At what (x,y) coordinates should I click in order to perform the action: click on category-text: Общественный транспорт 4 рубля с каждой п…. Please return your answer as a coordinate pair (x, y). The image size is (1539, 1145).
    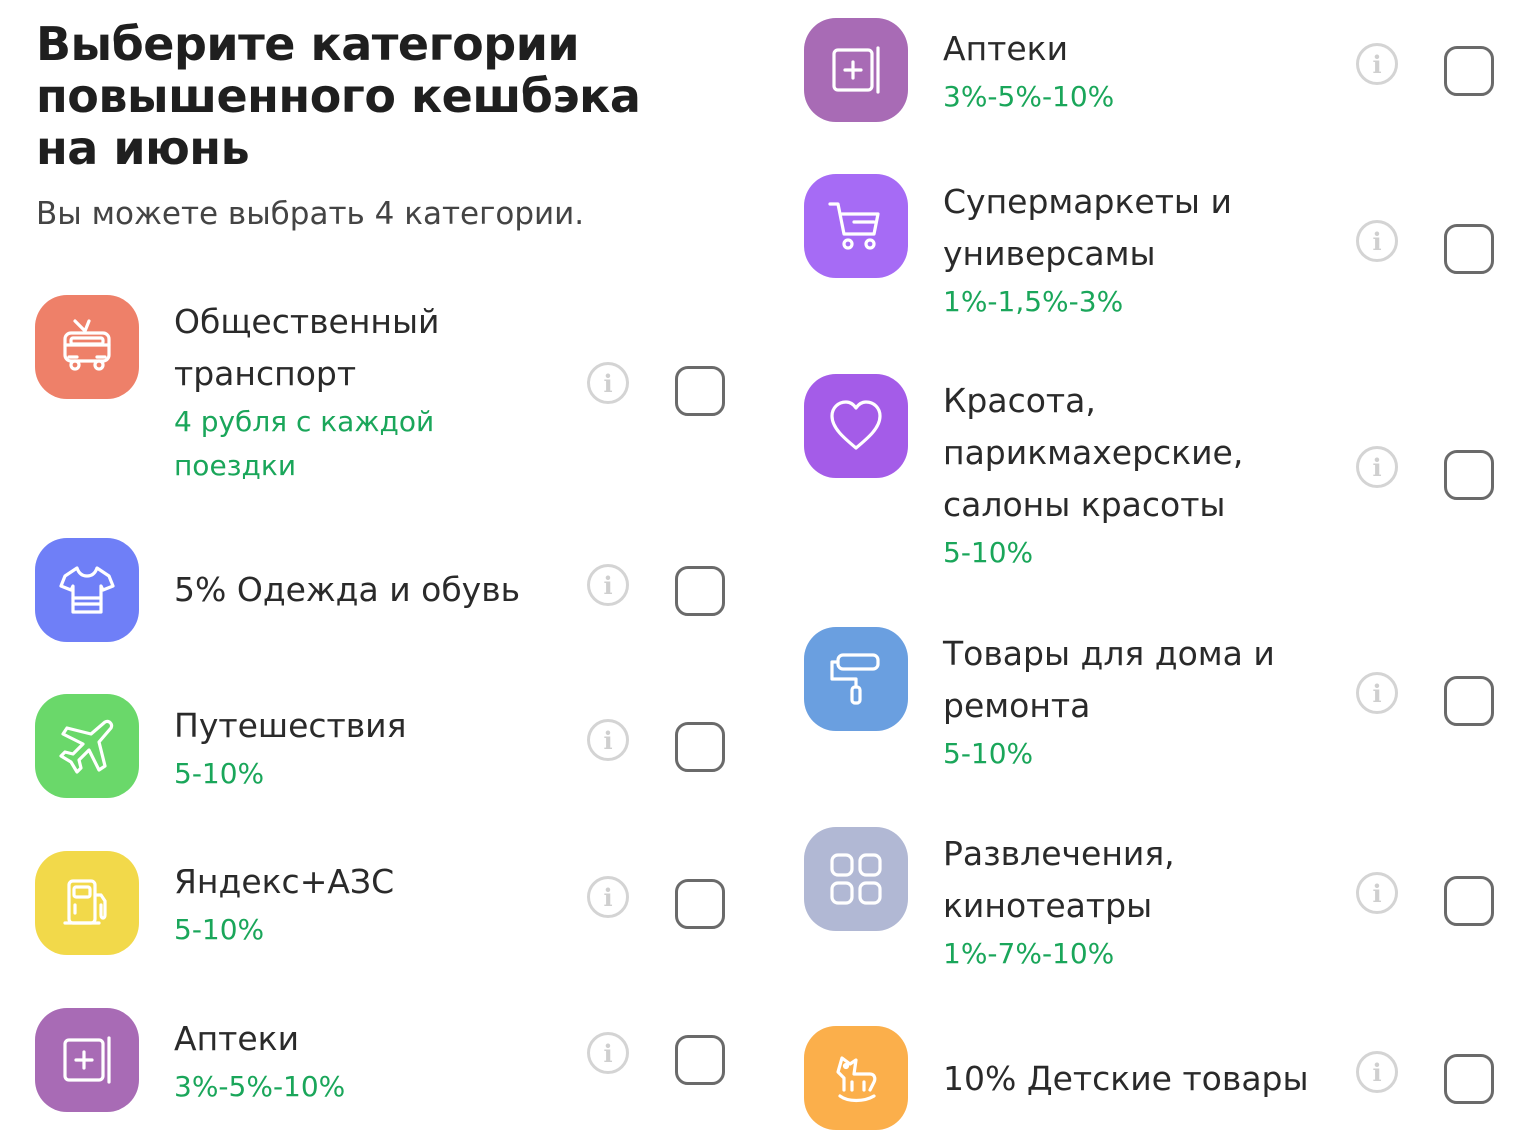
    Looking at the image, I should click on (339, 392).